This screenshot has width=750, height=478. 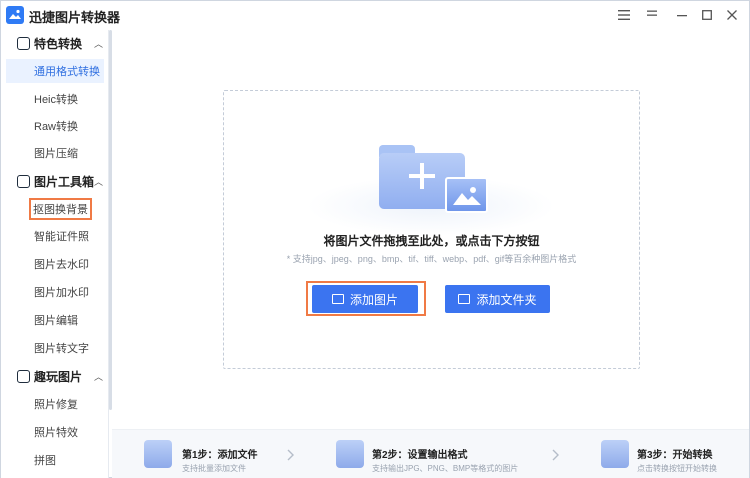 What do you see at coordinates (464, 299) in the screenshot?
I see `folder-plus-icon` at bounding box center [464, 299].